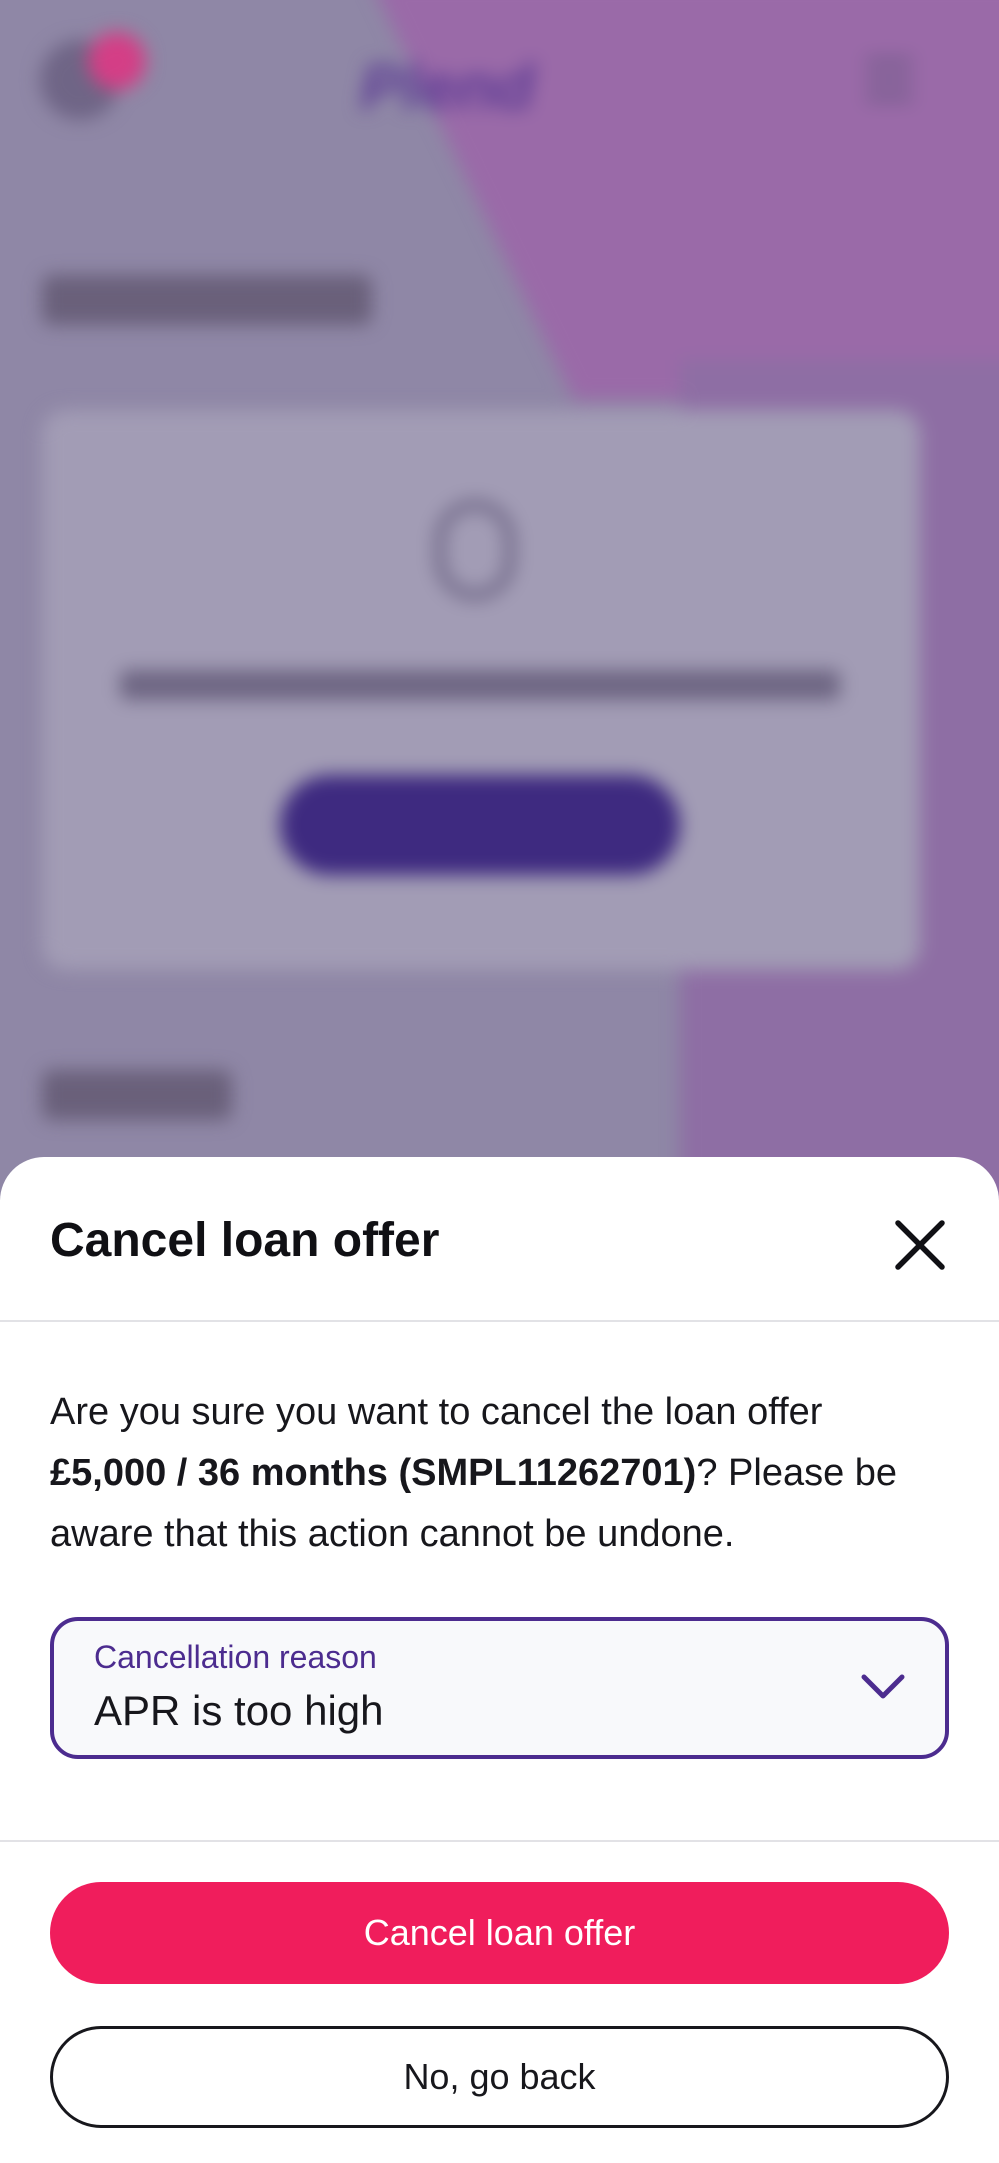  What do you see at coordinates (475, 550) in the screenshot?
I see `empty-state-icon` at bounding box center [475, 550].